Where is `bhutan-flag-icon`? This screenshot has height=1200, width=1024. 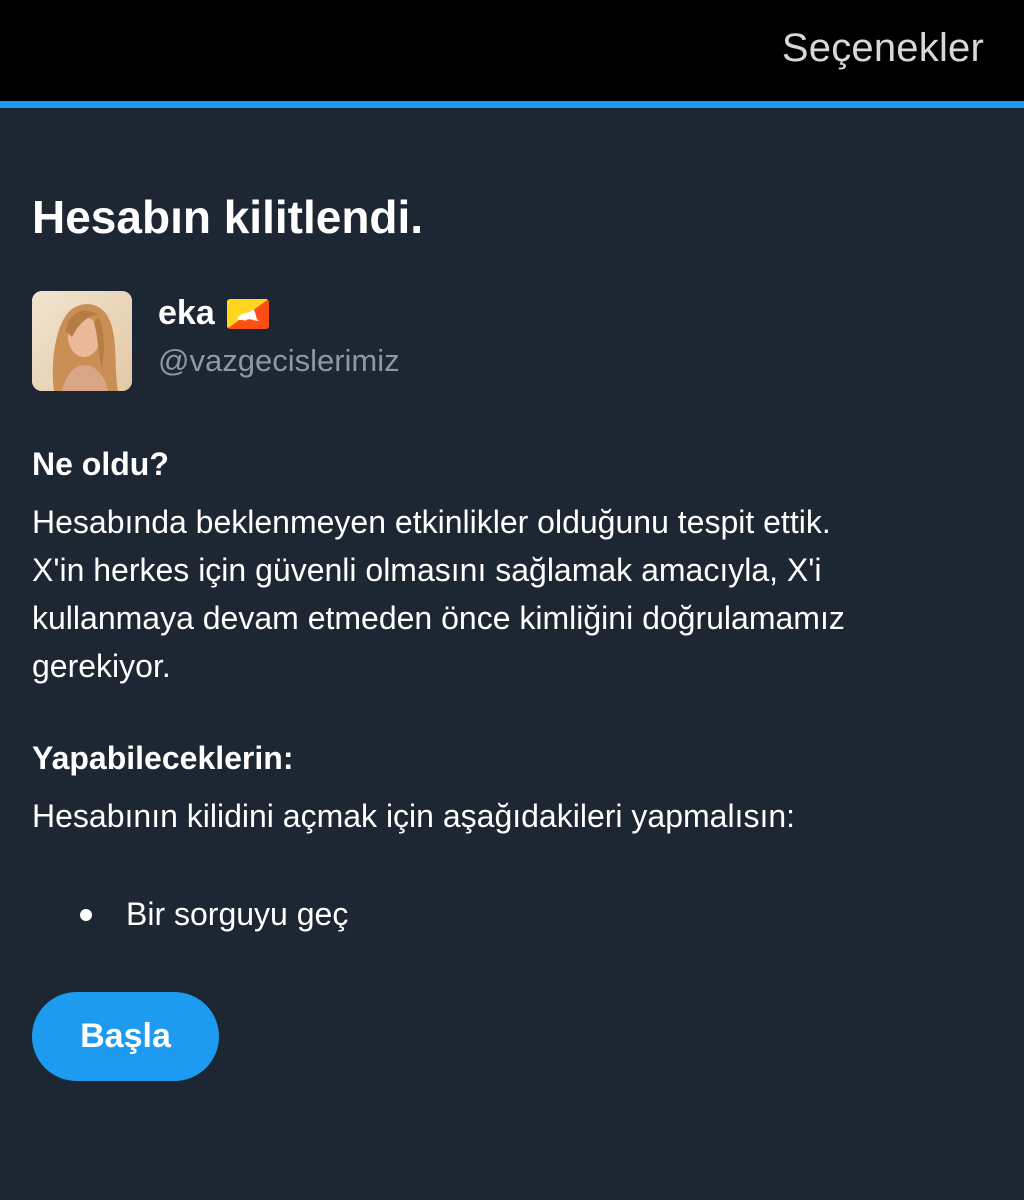
bhutan-flag-icon is located at coordinates (247, 313).